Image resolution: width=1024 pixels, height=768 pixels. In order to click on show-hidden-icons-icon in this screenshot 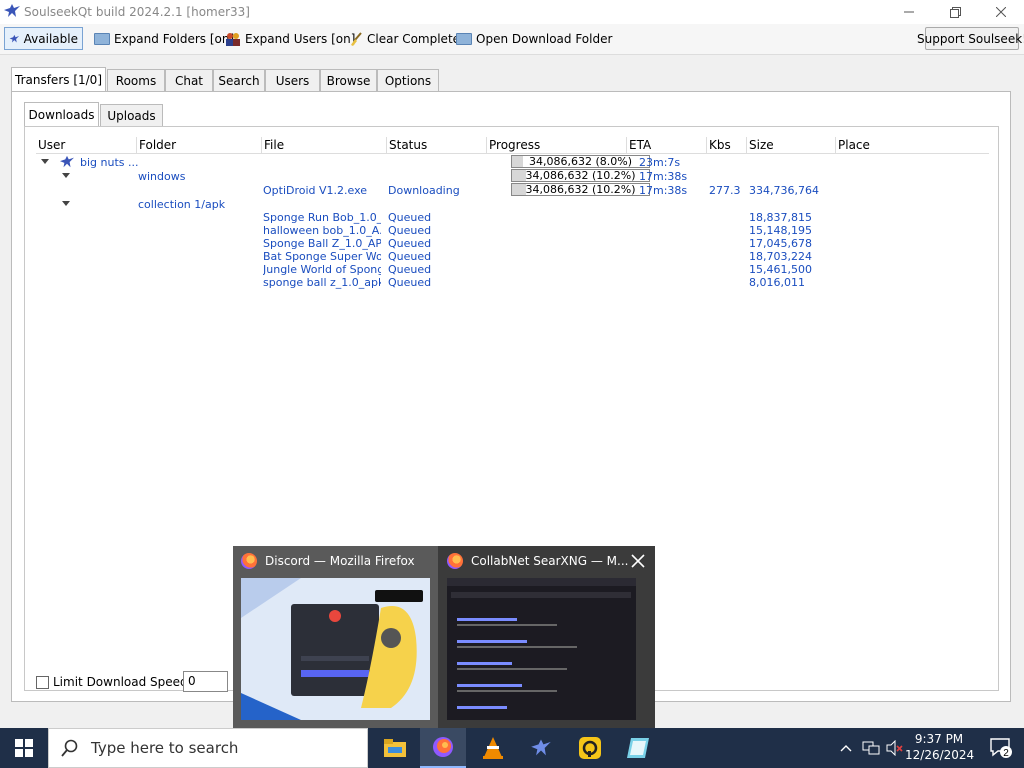, I will do `click(846, 748)`.